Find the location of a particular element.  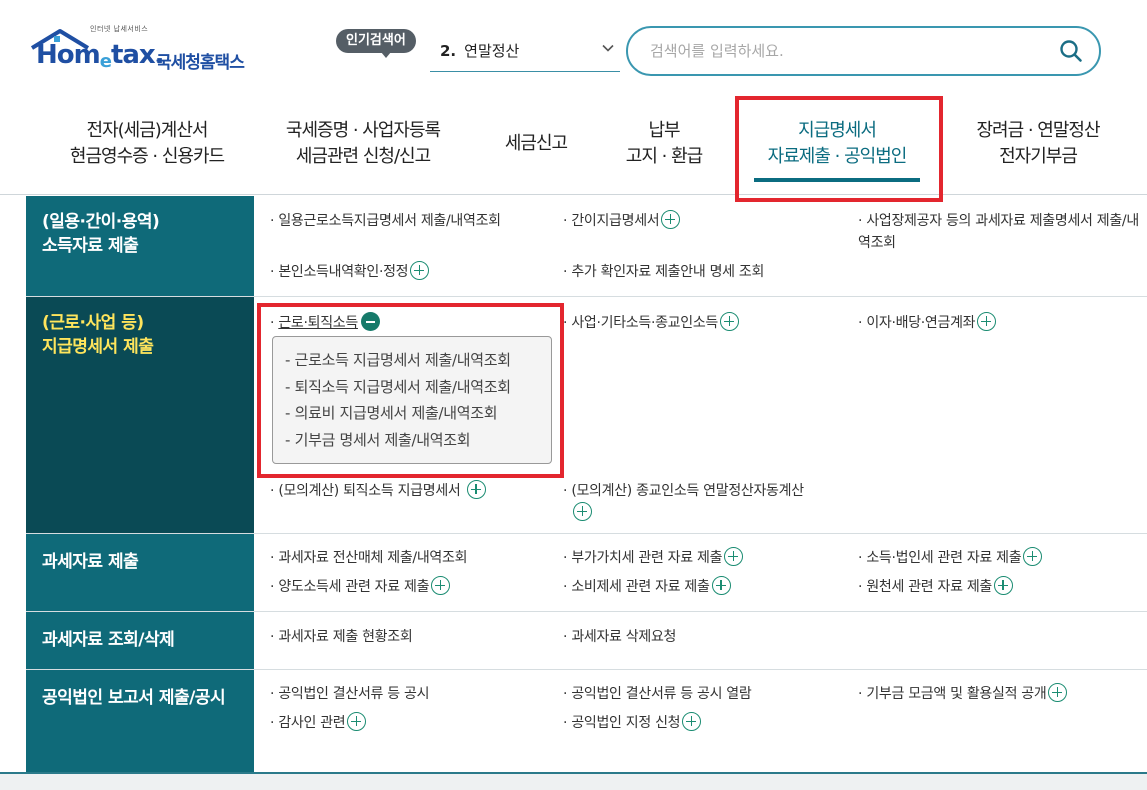

category-payment-statement: (근로·사업 등) 지급명세서 제출 is located at coordinates (140, 415).